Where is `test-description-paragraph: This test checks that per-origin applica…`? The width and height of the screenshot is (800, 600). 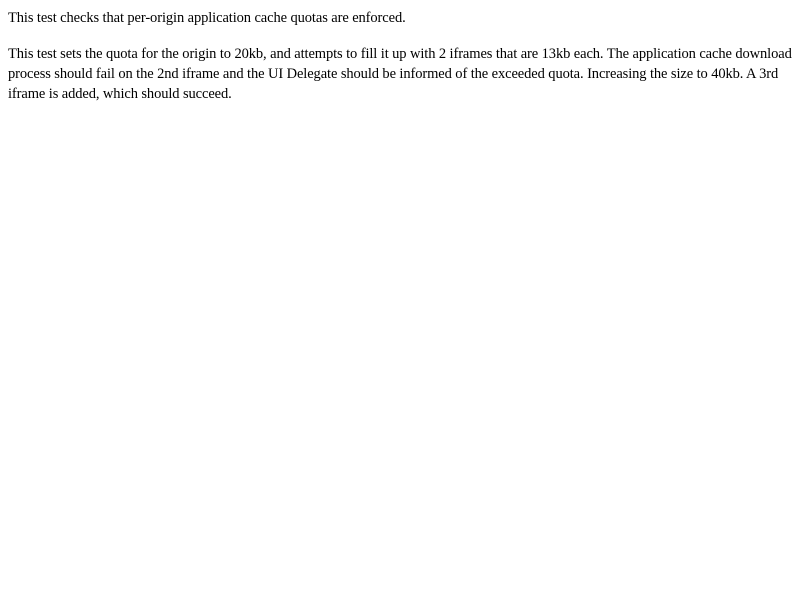
test-description-paragraph: This test checks that per-origin applica… is located at coordinates (207, 18).